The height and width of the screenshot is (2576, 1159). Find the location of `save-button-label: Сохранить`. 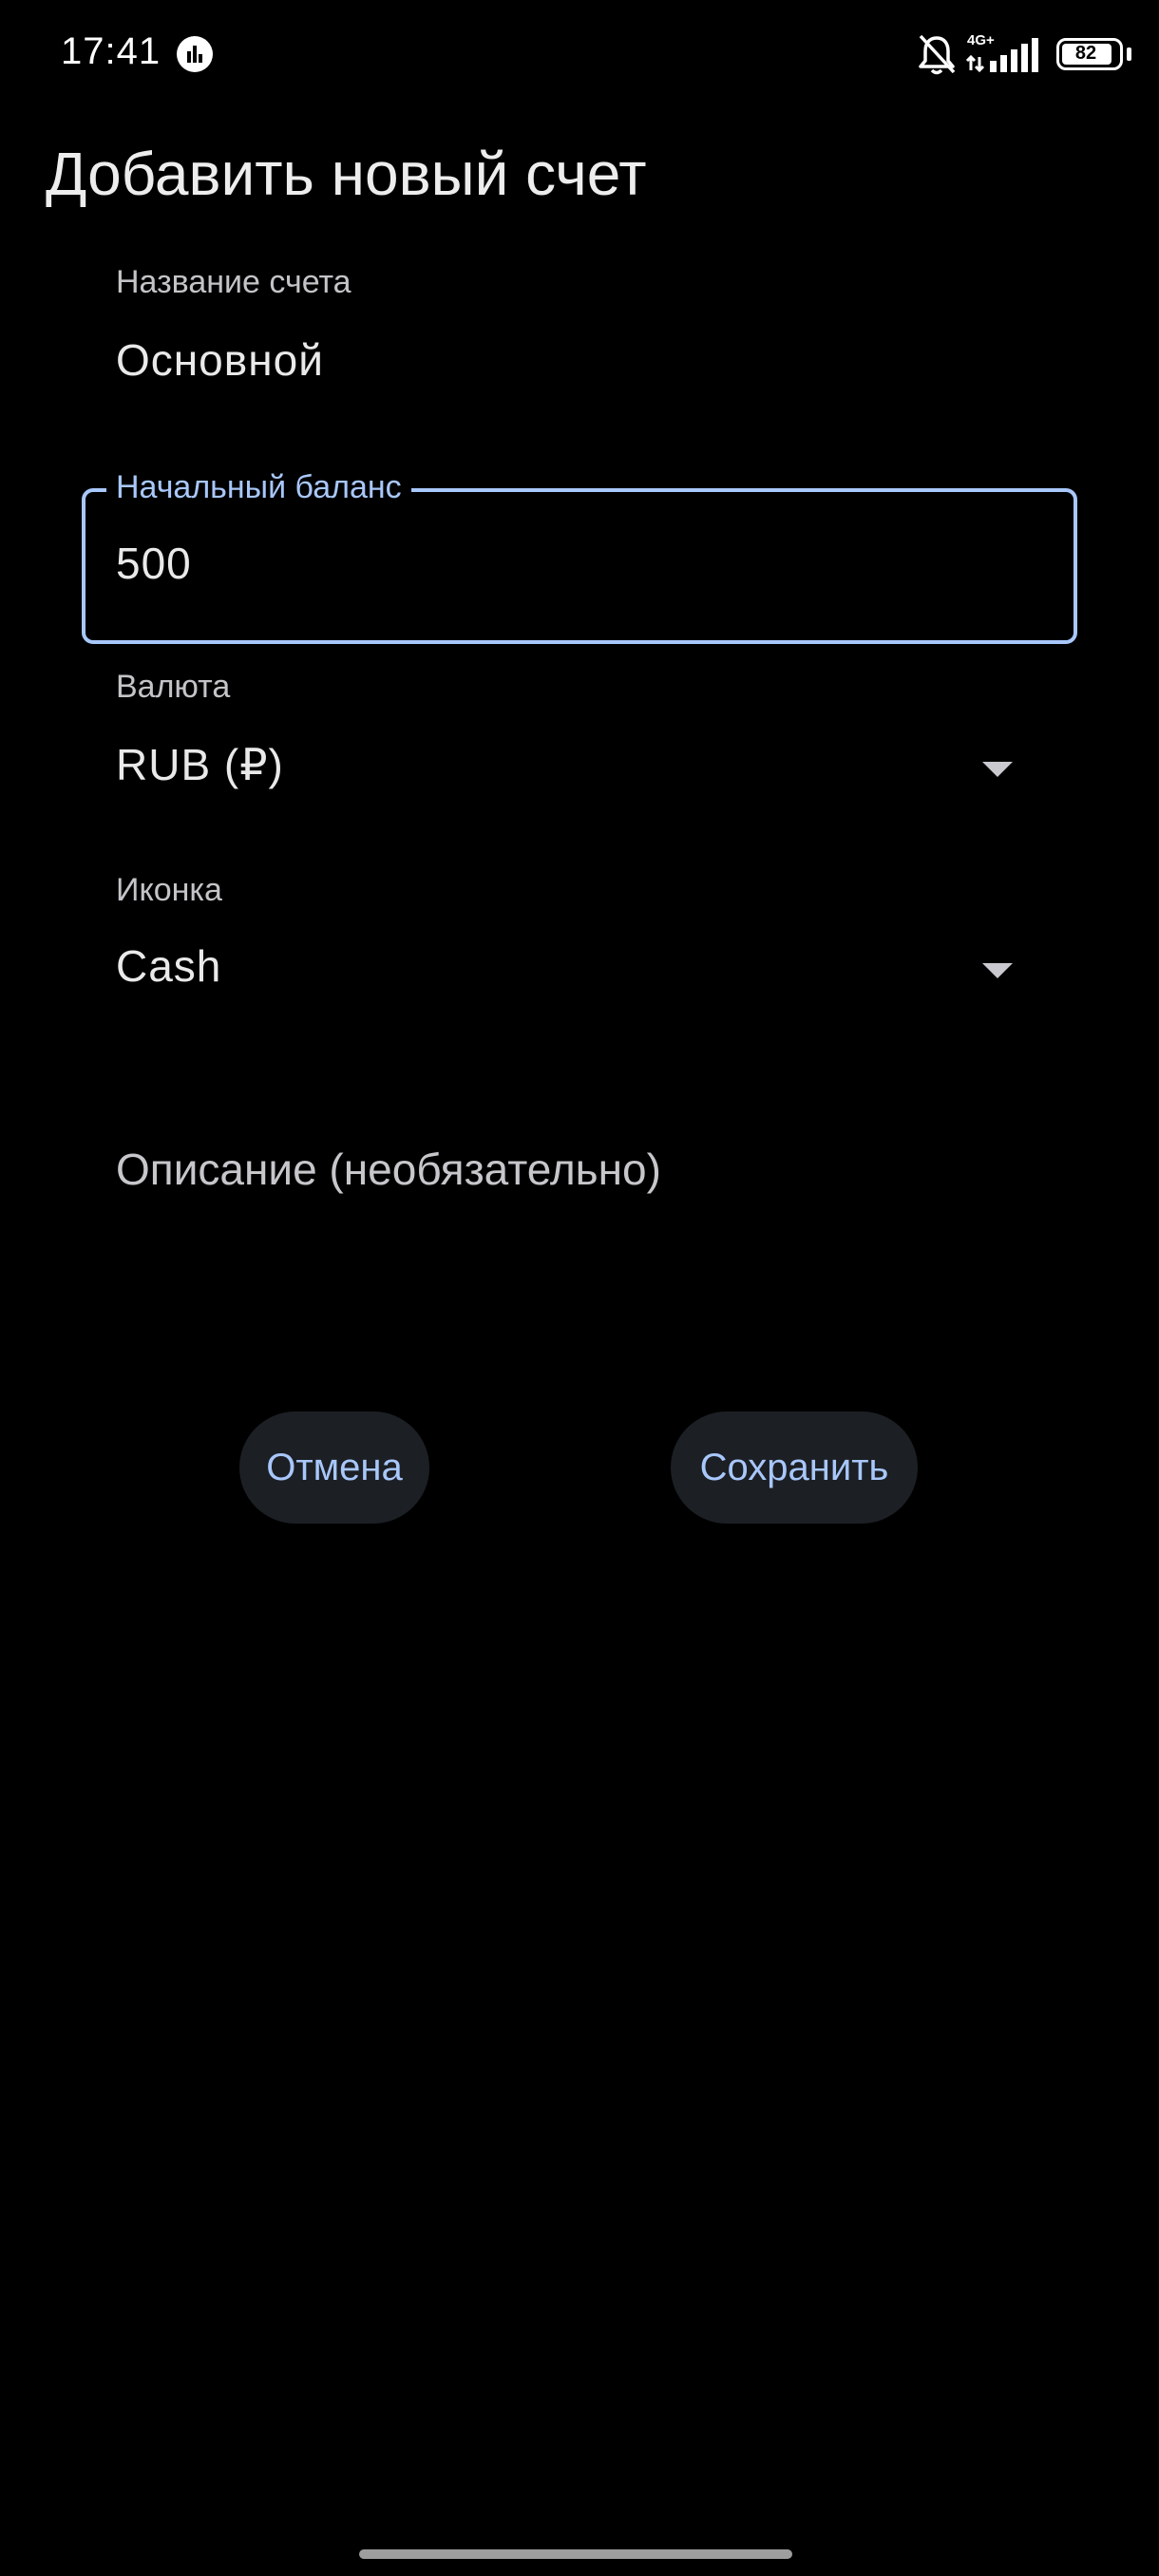

save-button-label: Сохранить is located at coordinates (794, 1467).